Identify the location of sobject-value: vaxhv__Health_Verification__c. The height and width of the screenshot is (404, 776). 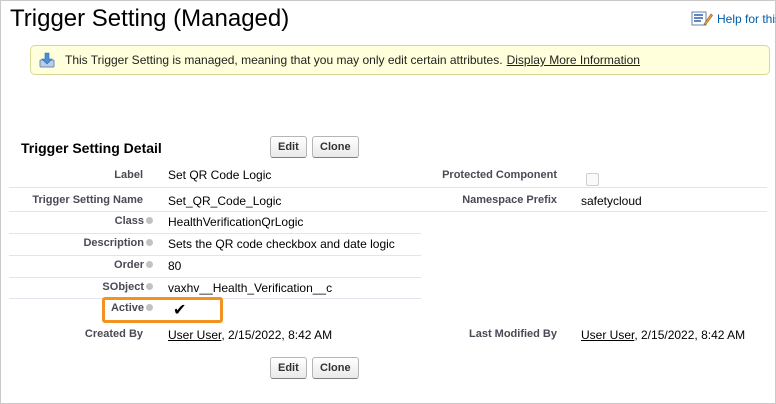
(250, 288).